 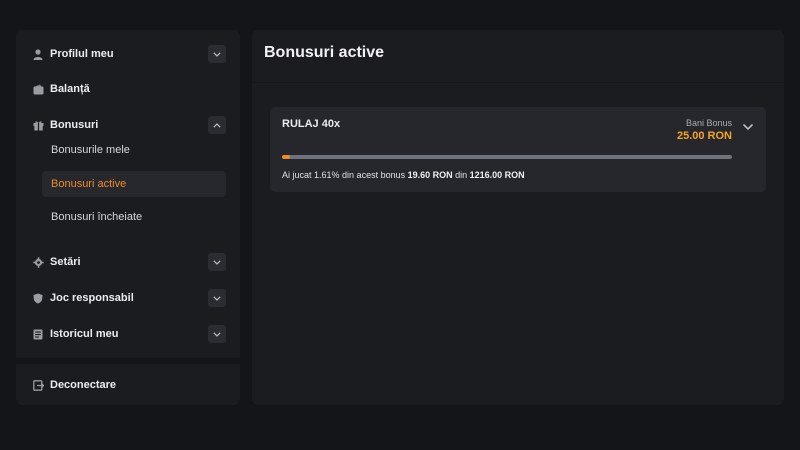 I want to click on wallet-icon, so click(x=38, y=89).